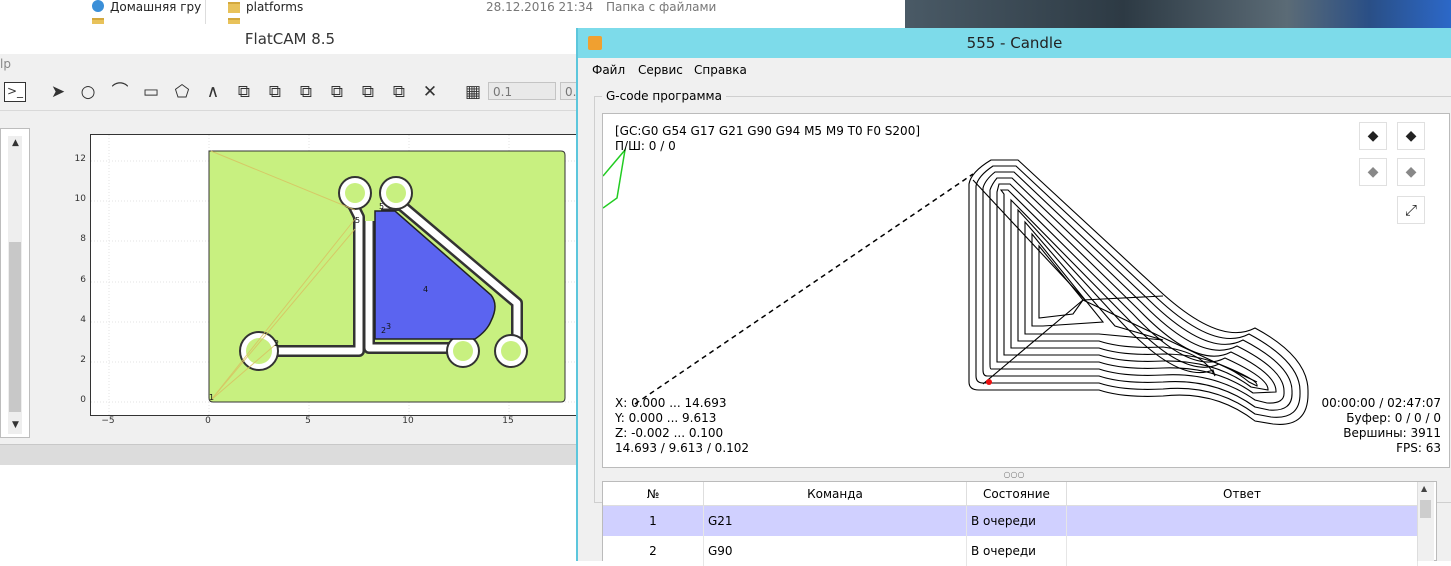 The height and width of the screenshot is (566, 1451). What do you see at coordinates (1014, 474) in the screenshot?
I see `splitter-handle: ○○○` at bounding box center [1014, 474].